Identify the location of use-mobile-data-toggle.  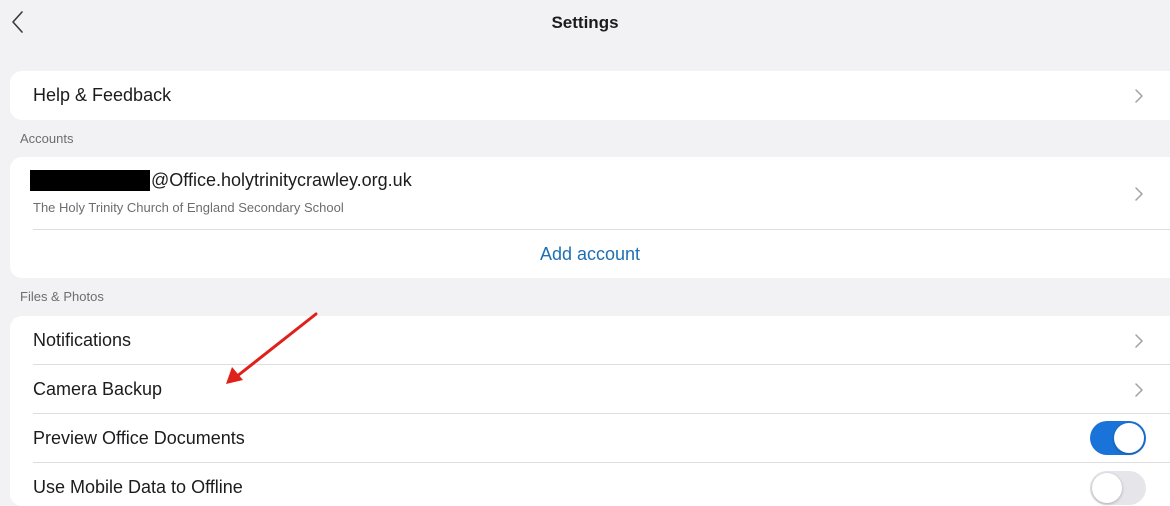
(1118, 488).